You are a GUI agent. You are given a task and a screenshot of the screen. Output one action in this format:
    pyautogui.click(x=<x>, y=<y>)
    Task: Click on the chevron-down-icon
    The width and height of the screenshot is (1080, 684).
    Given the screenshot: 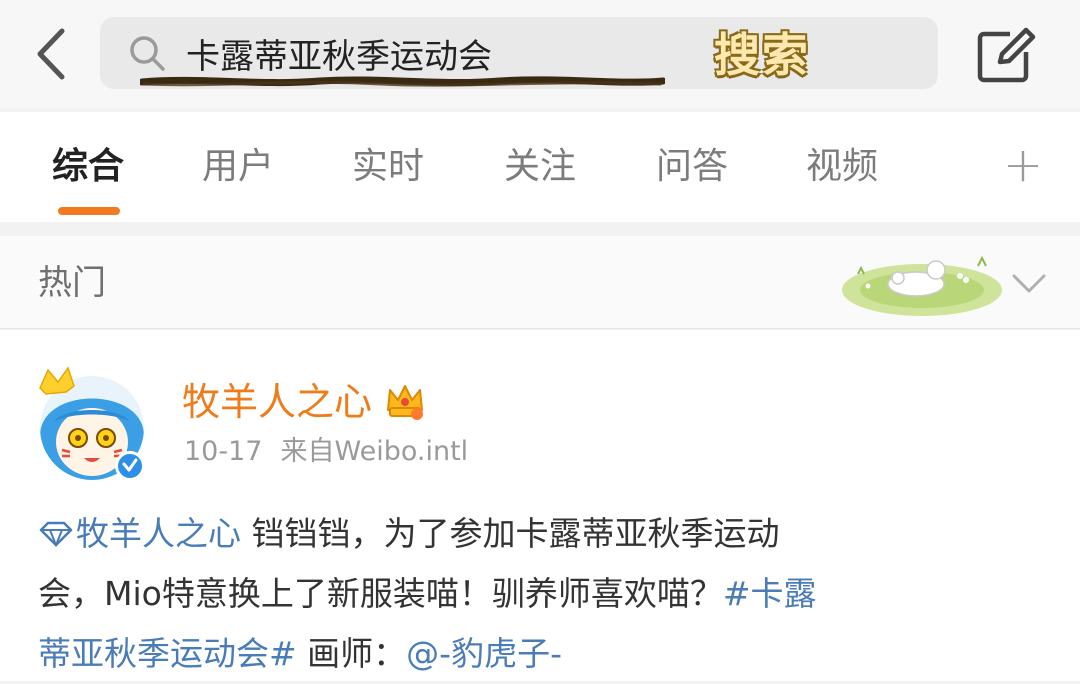 What is the action you would take?
    pyautogui.click(x=1029, y=284)
    